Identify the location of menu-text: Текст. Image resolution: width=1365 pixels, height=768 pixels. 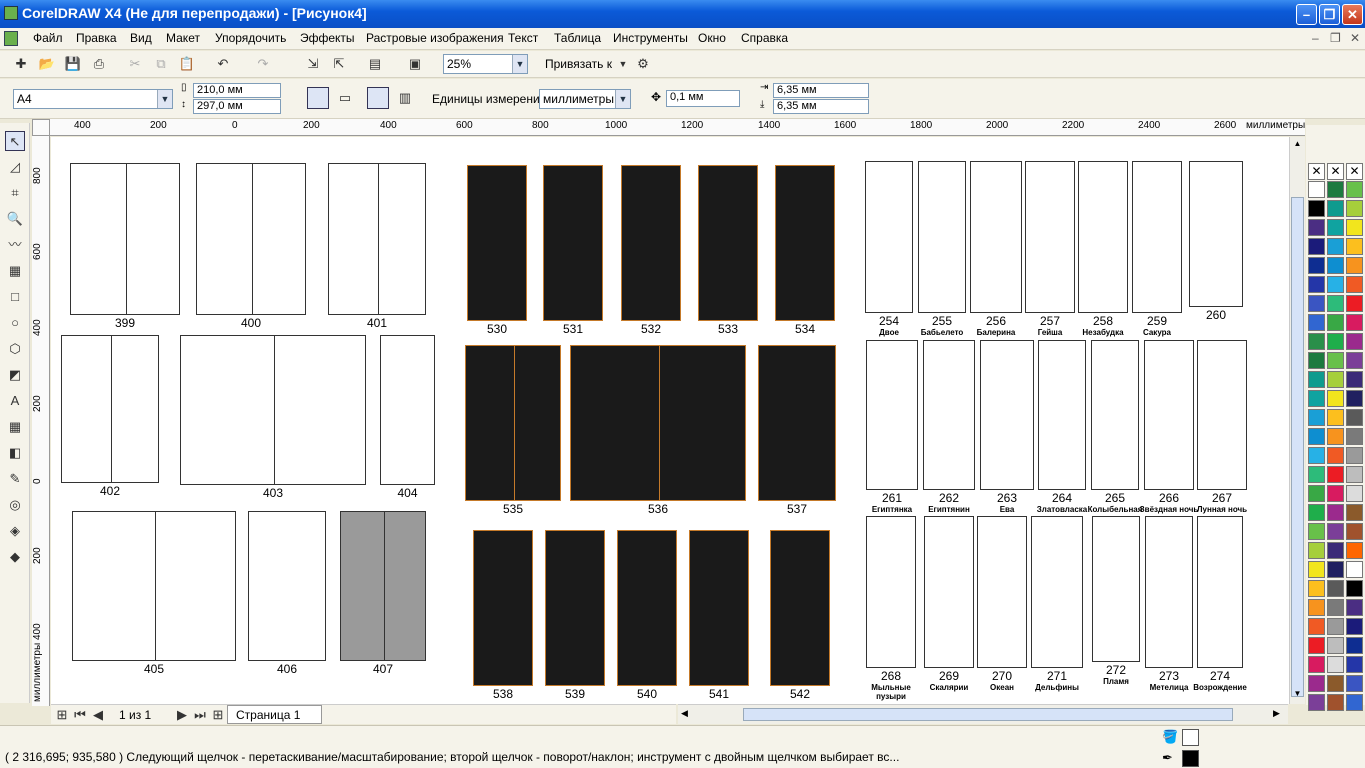
(523, 38).